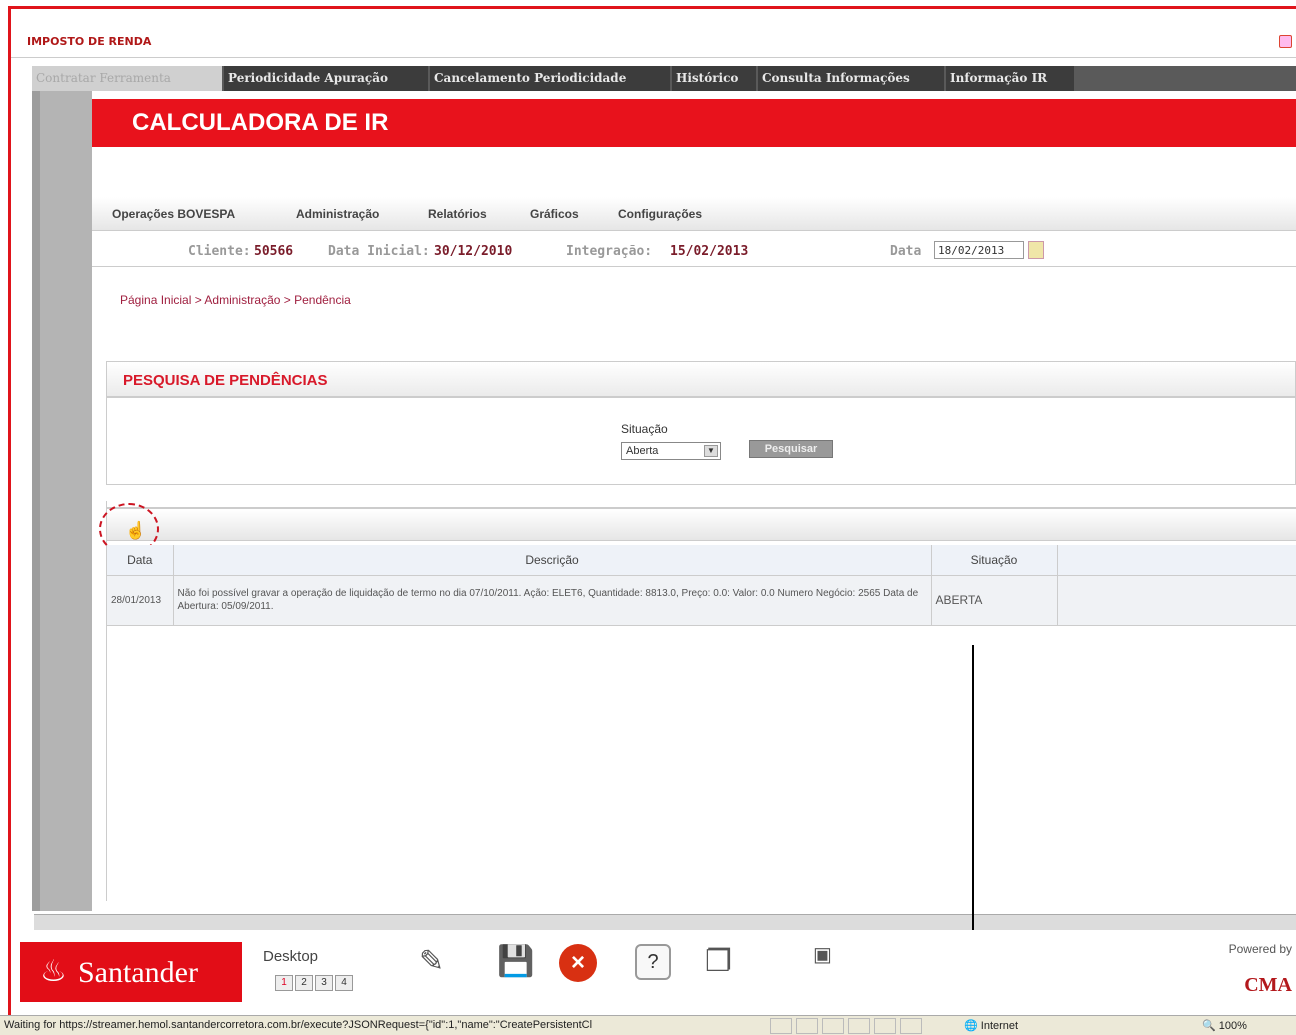 Image resolution: width=1296 pixels, height=1035 pixels. What do you see at coordinates (851, 78) in the screenshot?
I see `tab-consulta-informacoes: Consulta Informações` at bounding box center [851, 78].